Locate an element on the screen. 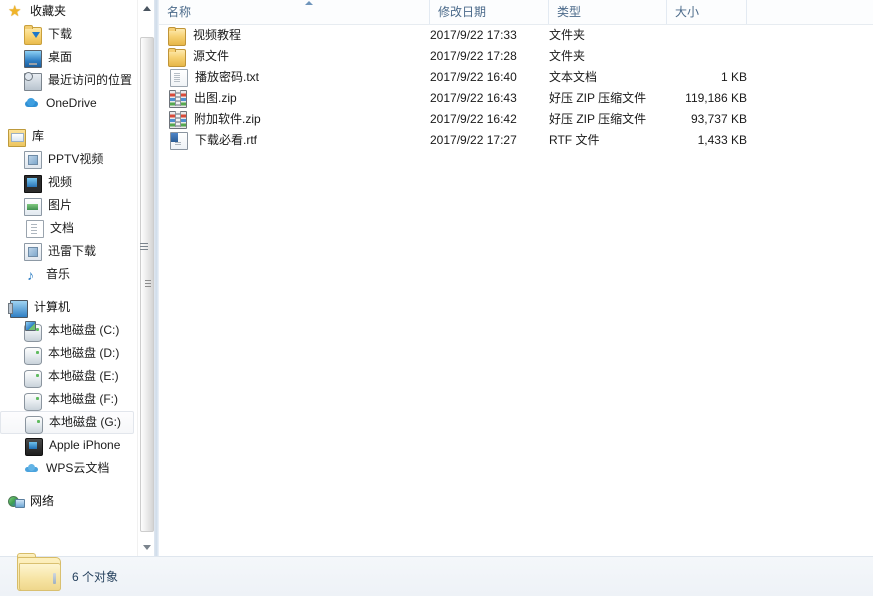 The height and width of the screenshot is (597, 873). file-name-cell: 播放密码.txt is located at coordinates (213, 77).